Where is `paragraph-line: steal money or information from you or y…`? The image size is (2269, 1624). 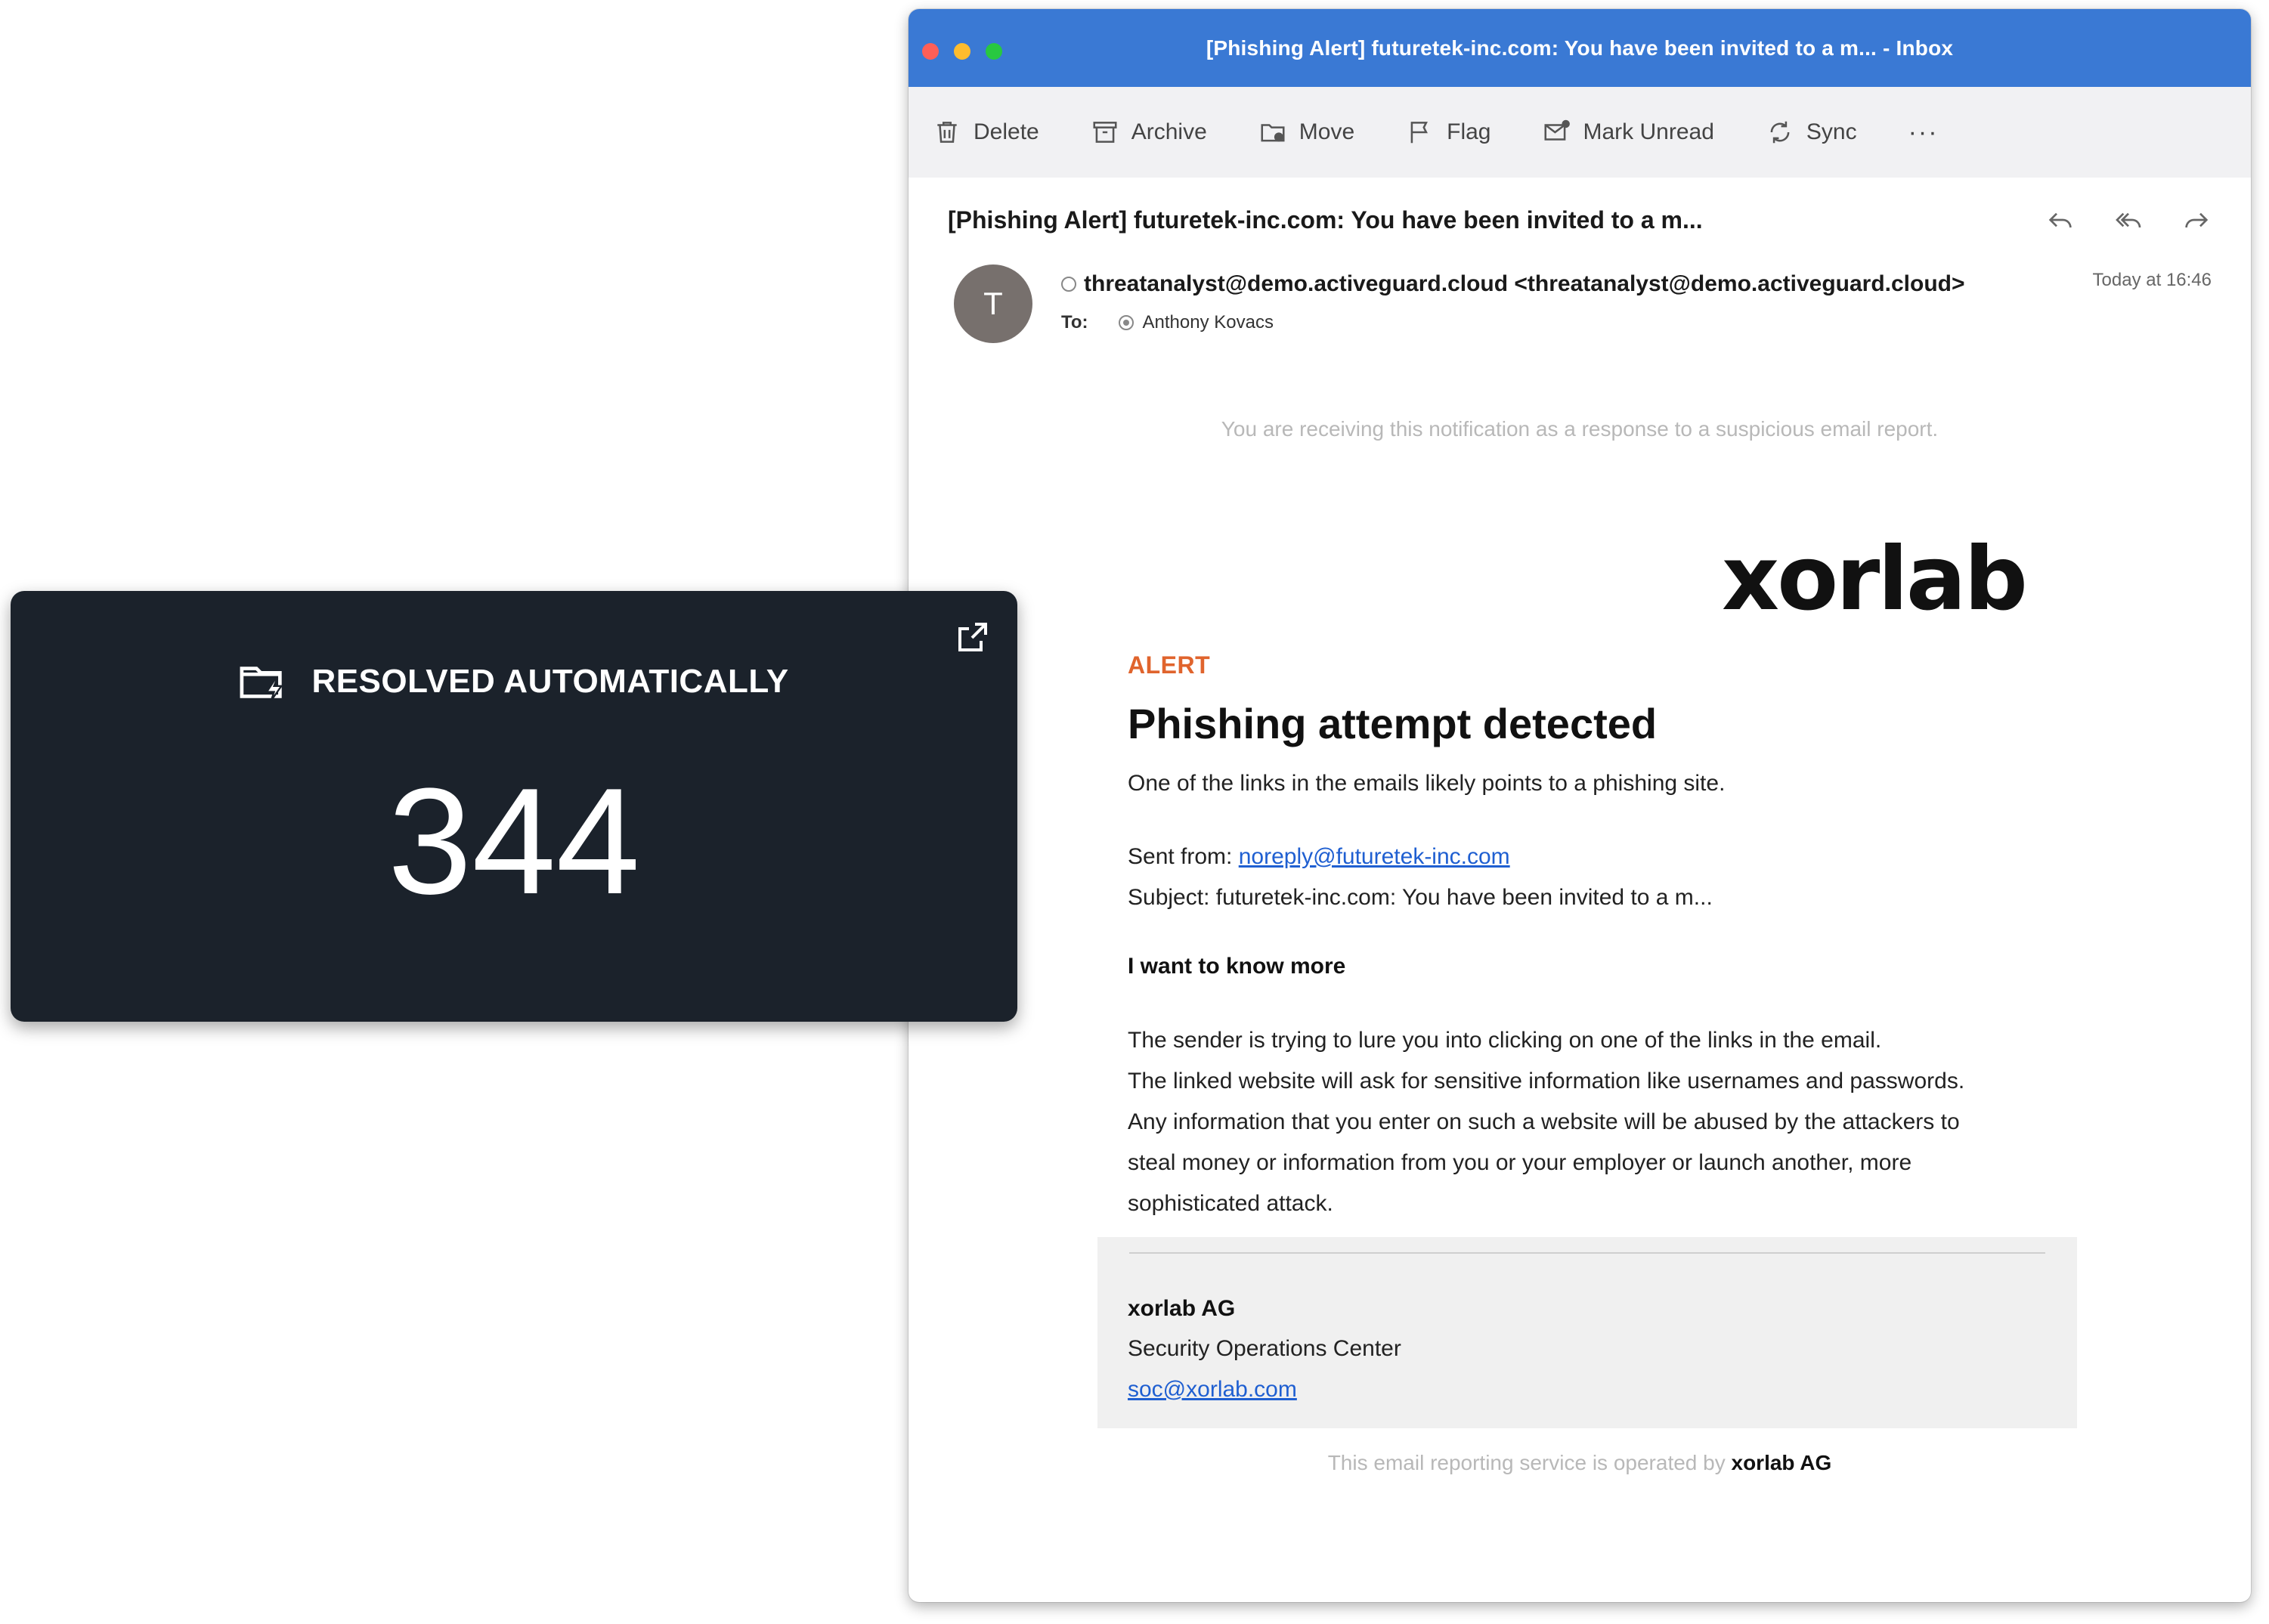
paragraph-line: steal money or information from you or y… is located at coordinates (1520, 1162).